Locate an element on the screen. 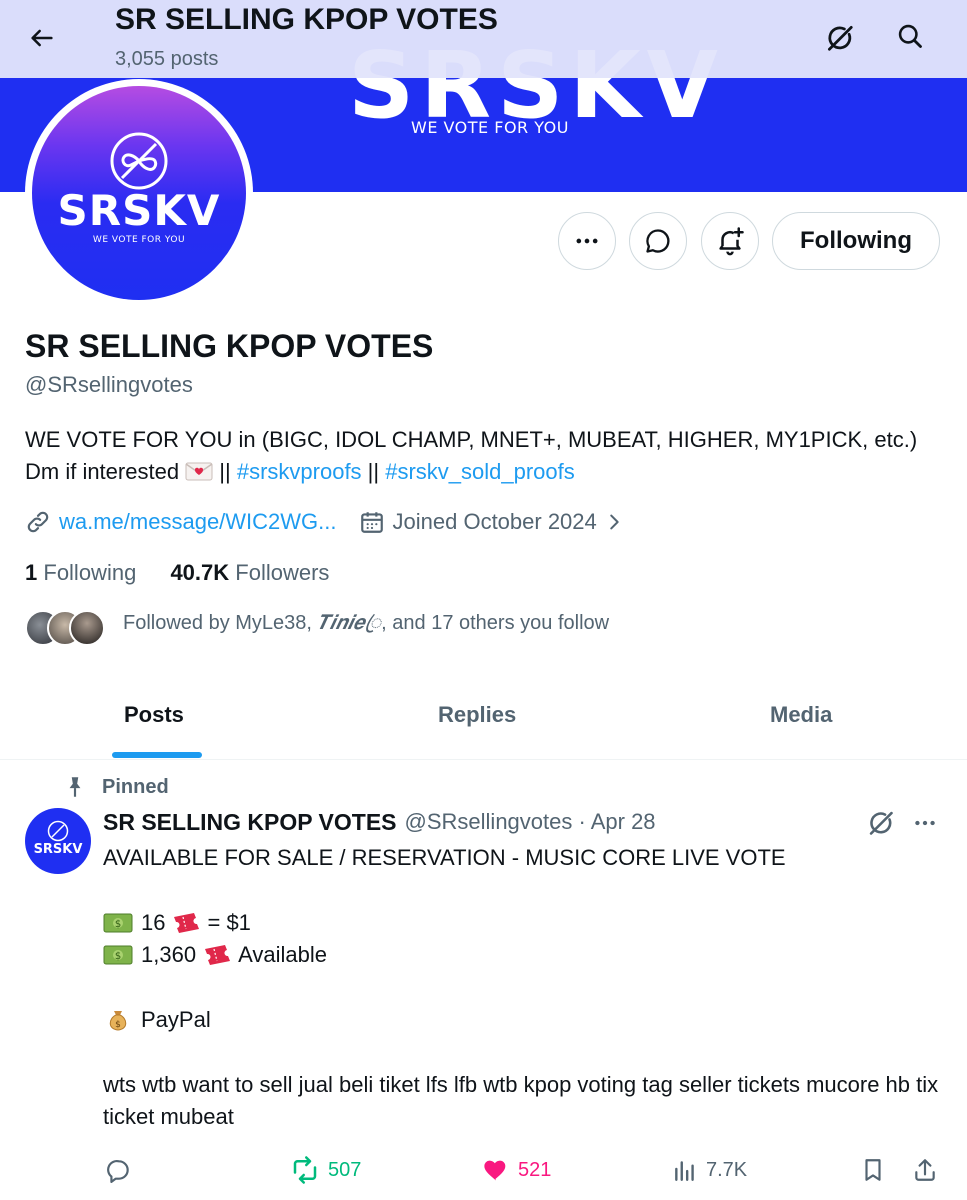 The image size is (967, 1200). message-button is located at coordinates (658, 241).